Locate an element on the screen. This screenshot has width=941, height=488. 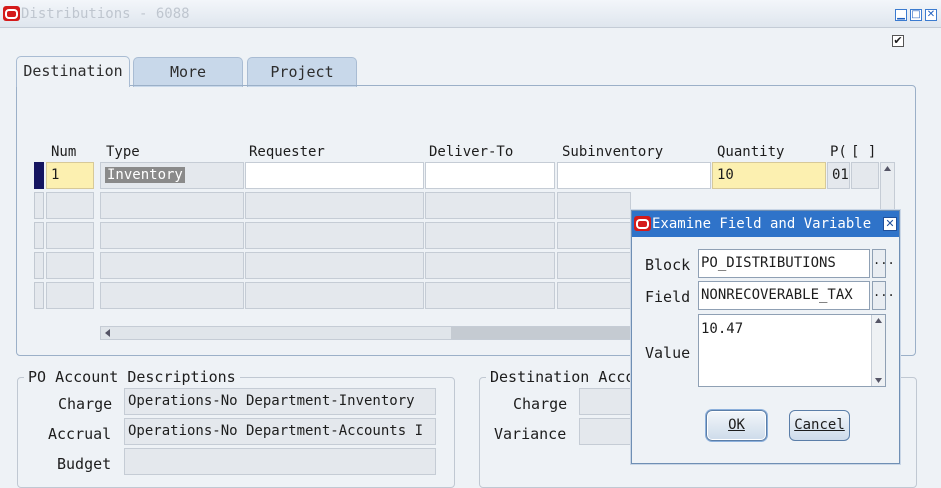
value-textarea: 10.47 is located at coordinates (792, 350).